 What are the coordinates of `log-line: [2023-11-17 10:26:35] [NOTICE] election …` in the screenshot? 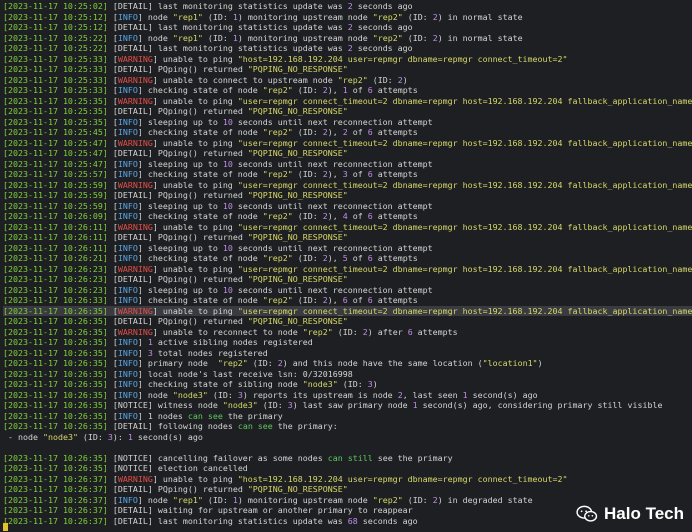 It's located at (347, 468).